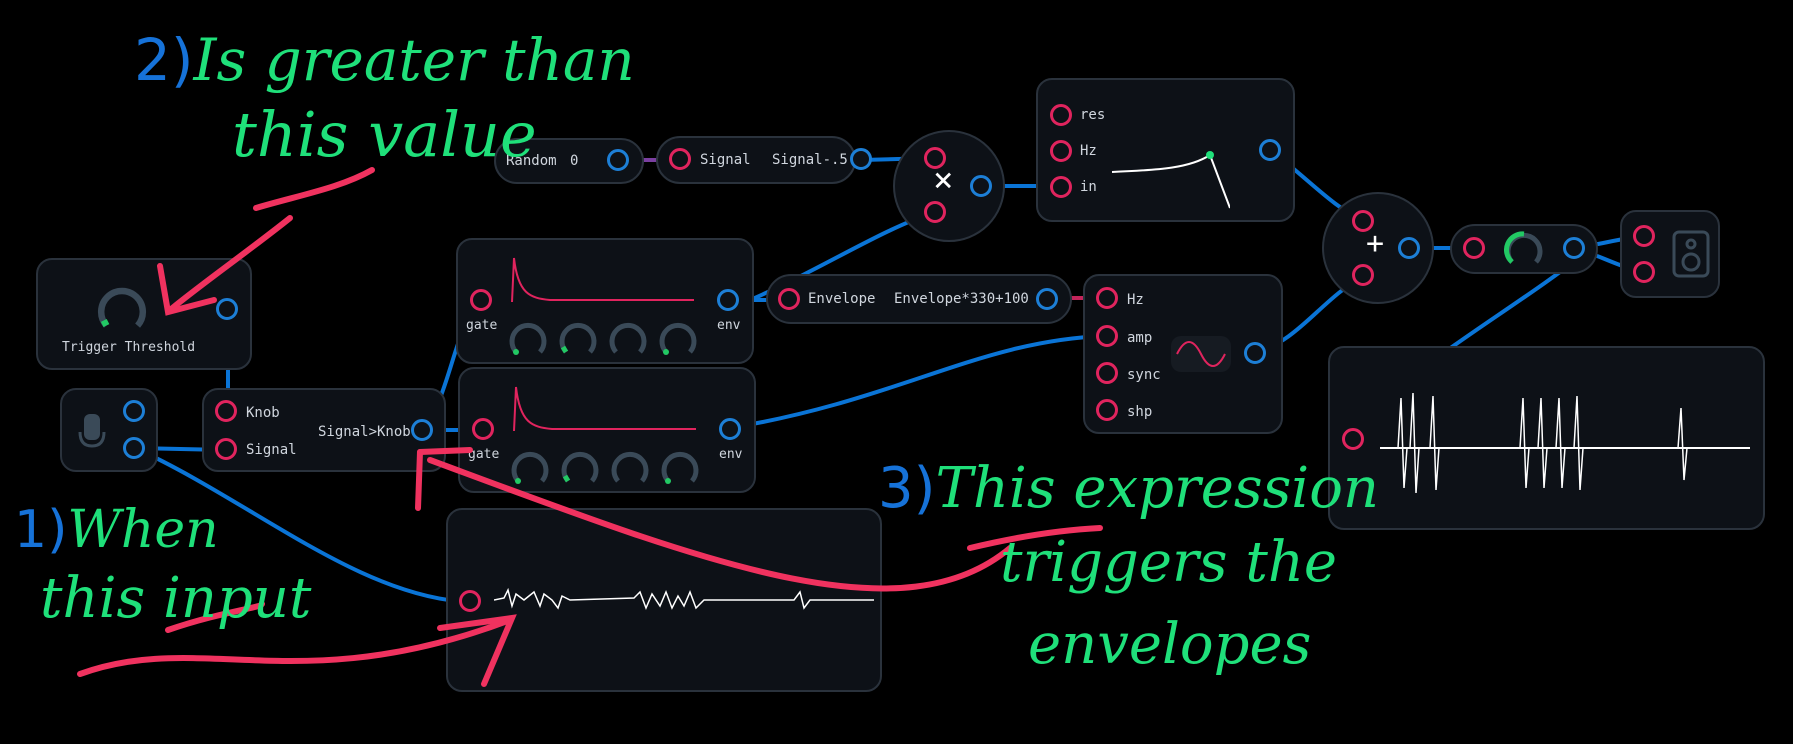 This screenshot has height=744, width=1793. What do you see at coordinates (41, 530) in the screenshot?
I see `annotation-1-number: 1)` at bounding box center [41, 530].